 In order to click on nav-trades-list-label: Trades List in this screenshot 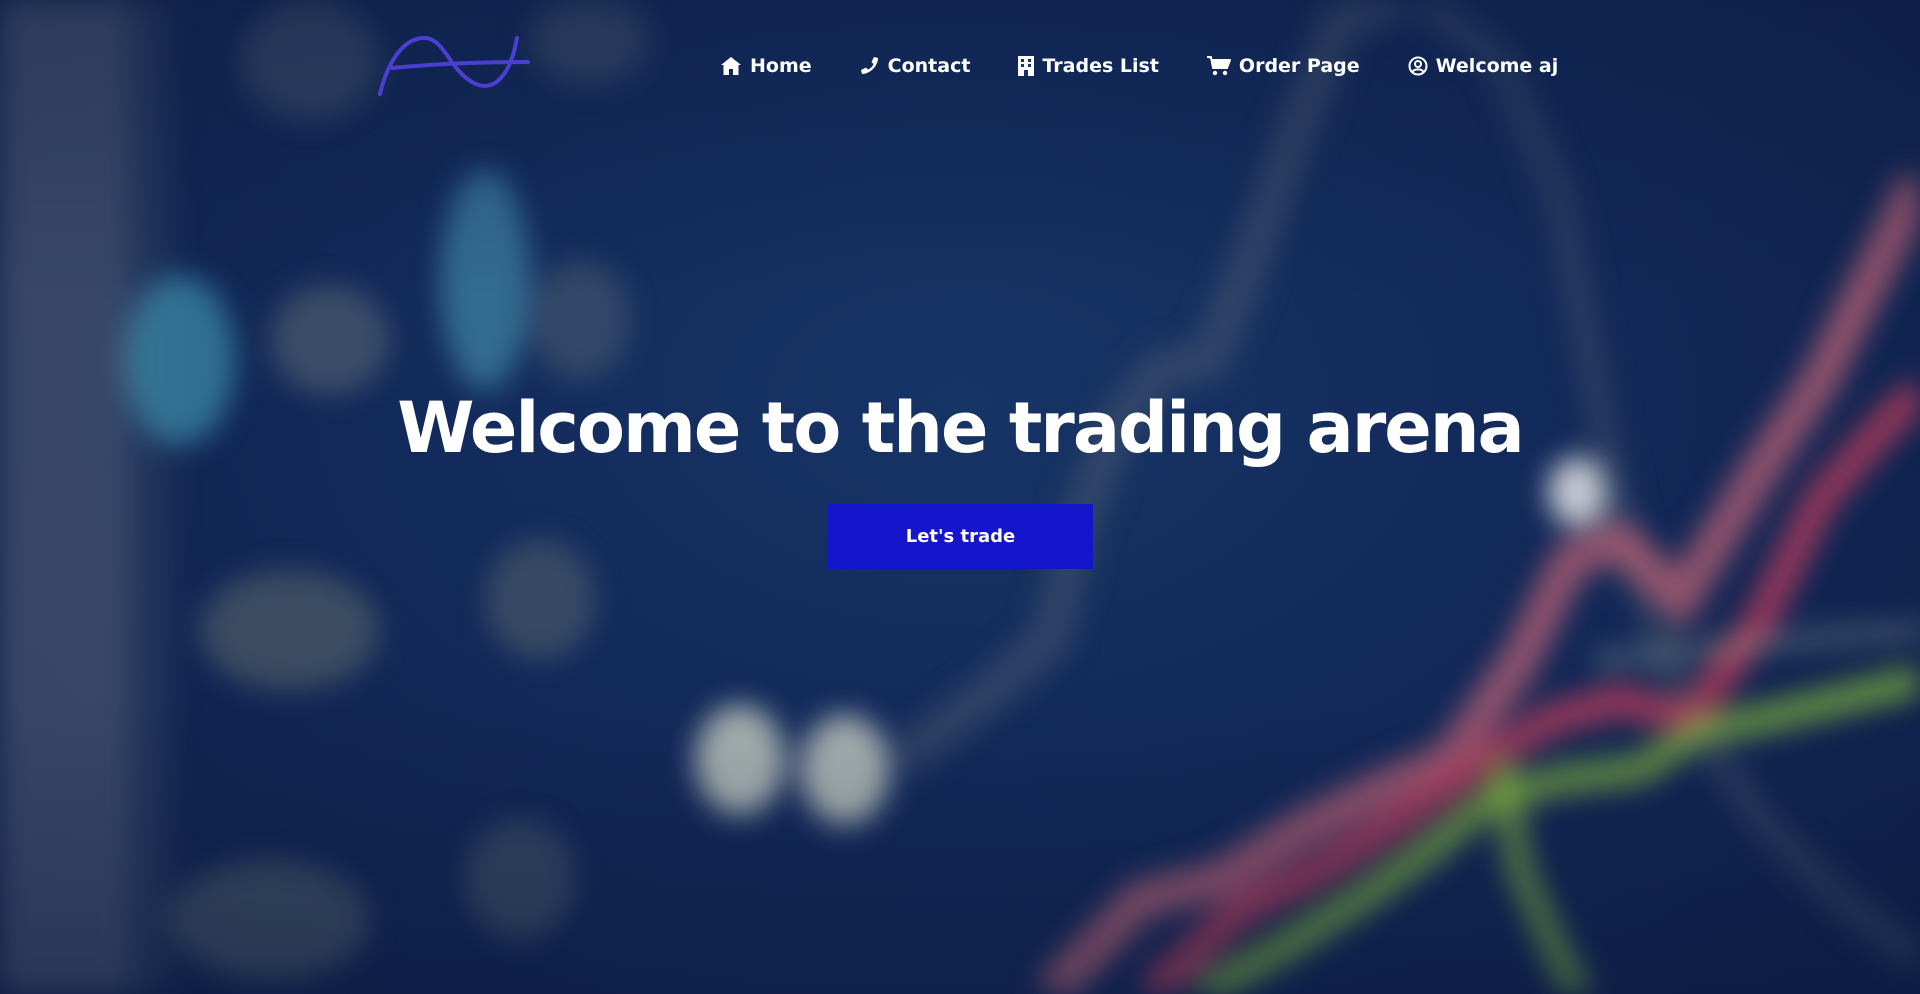, I will do `click(1100, 66)`.